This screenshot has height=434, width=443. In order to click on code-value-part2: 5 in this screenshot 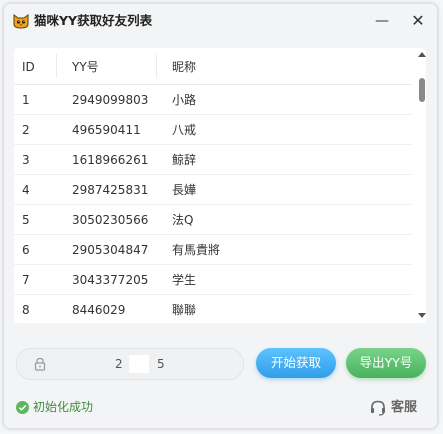, I will do `click(161, 364)`.